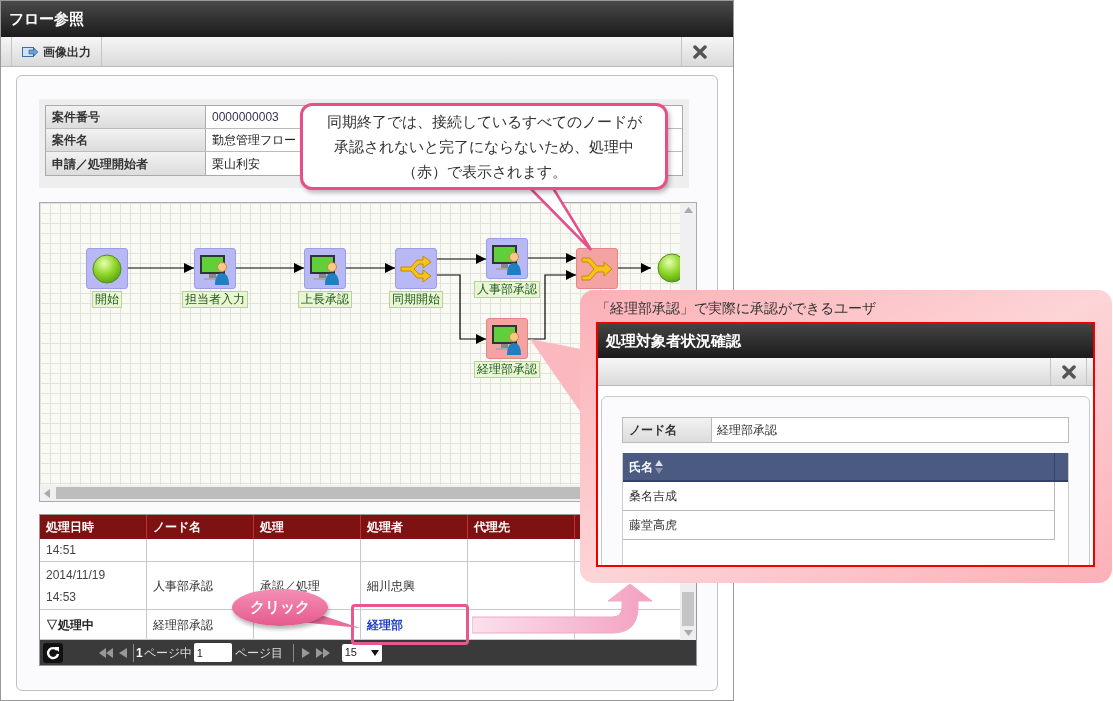  What do you see at coordinates (126, 163) in the screenshot?
I see `field-label: 申請／処理開始者` at bounding box center [126, 163].